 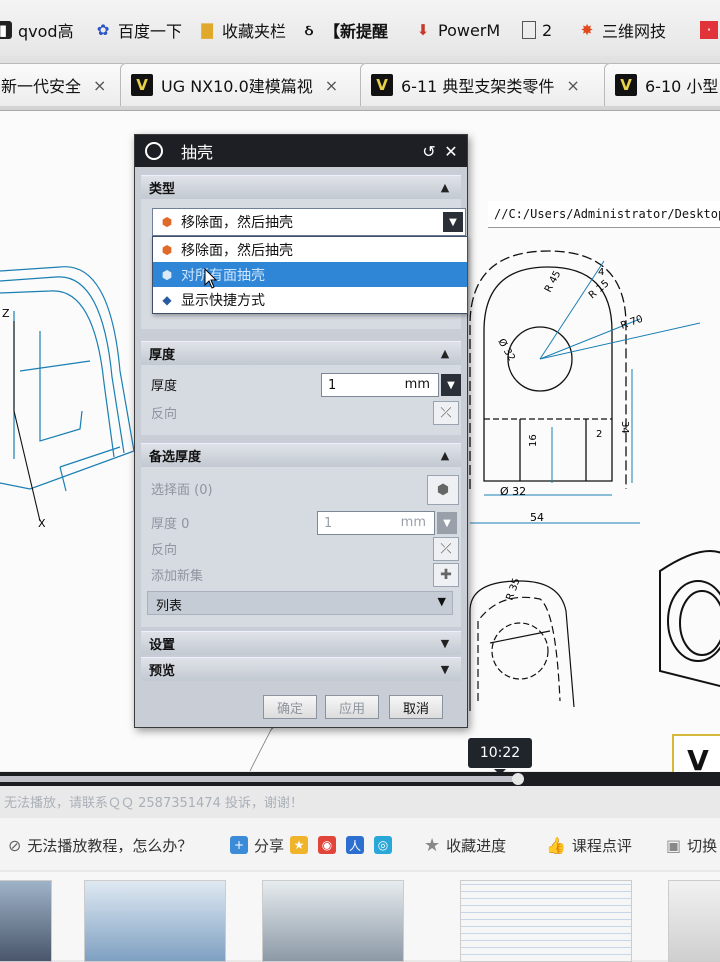 I want to click on video-progress-bar, so click(x=360, y=779).